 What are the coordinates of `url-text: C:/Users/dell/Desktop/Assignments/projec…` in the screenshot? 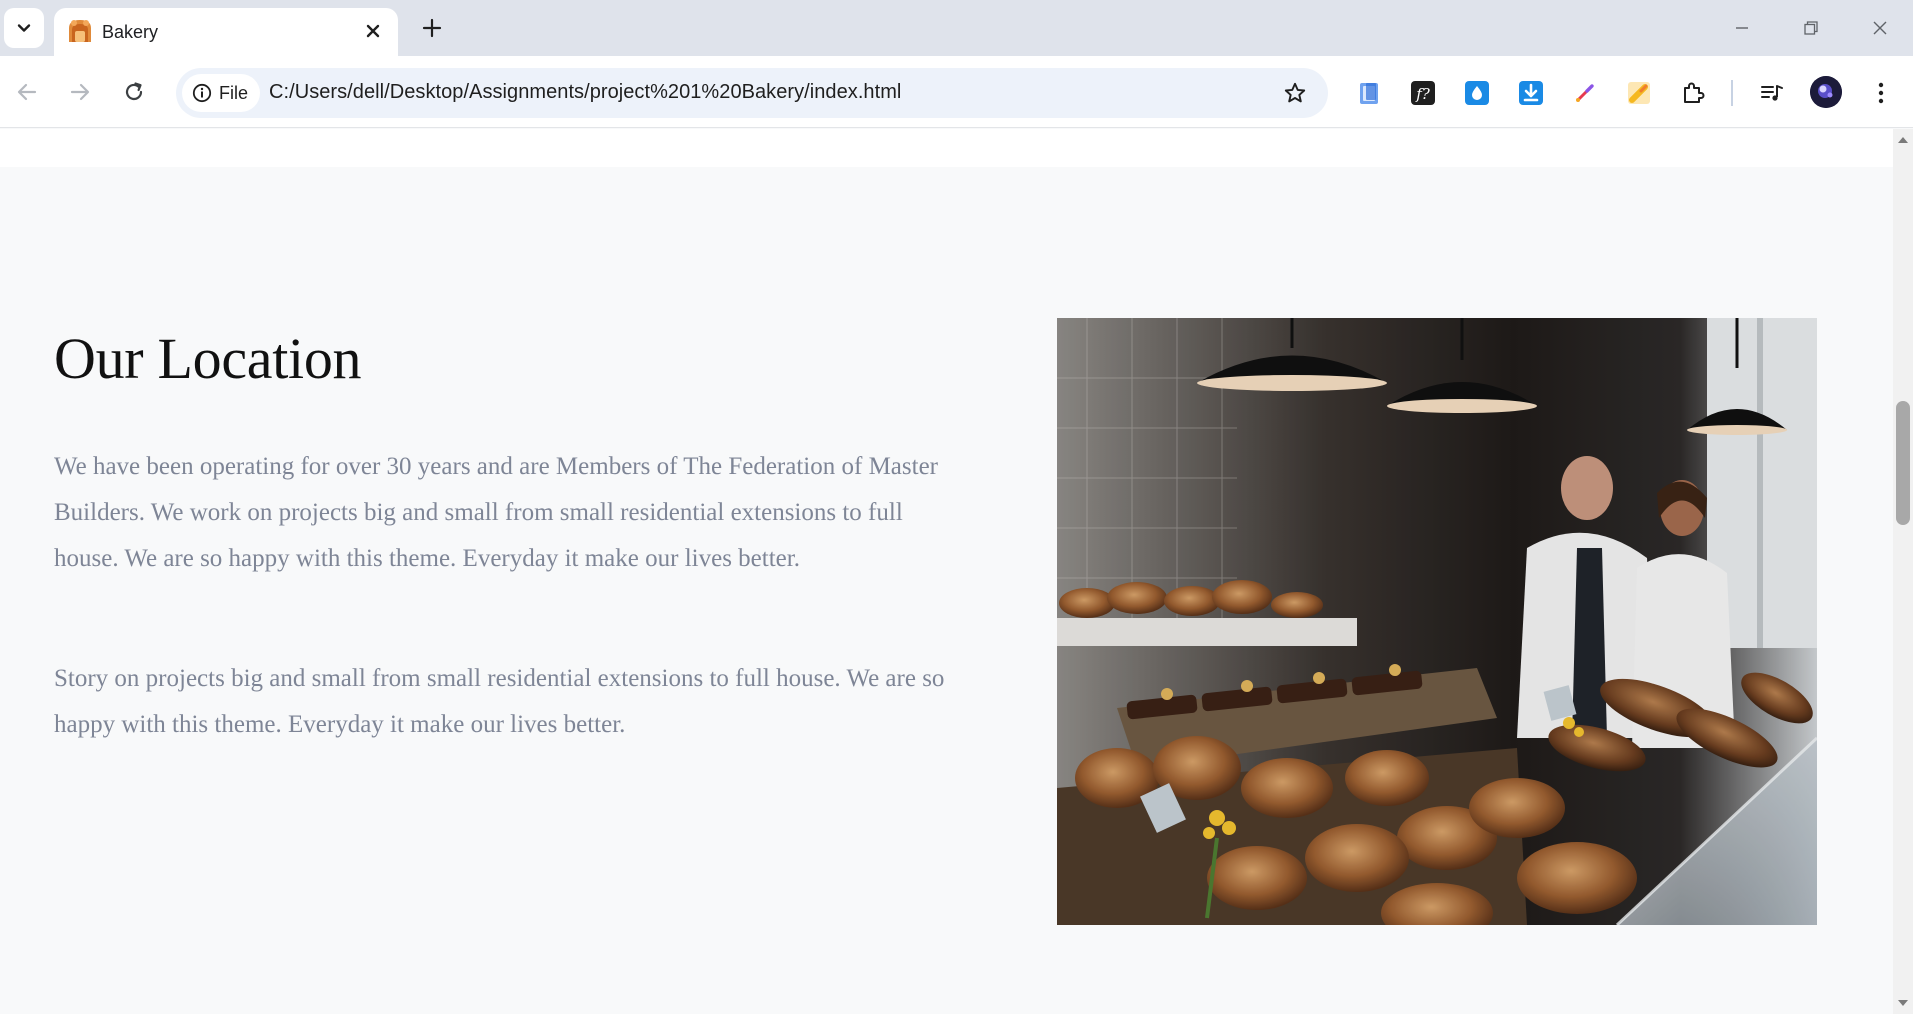 It's located at (585, 92).